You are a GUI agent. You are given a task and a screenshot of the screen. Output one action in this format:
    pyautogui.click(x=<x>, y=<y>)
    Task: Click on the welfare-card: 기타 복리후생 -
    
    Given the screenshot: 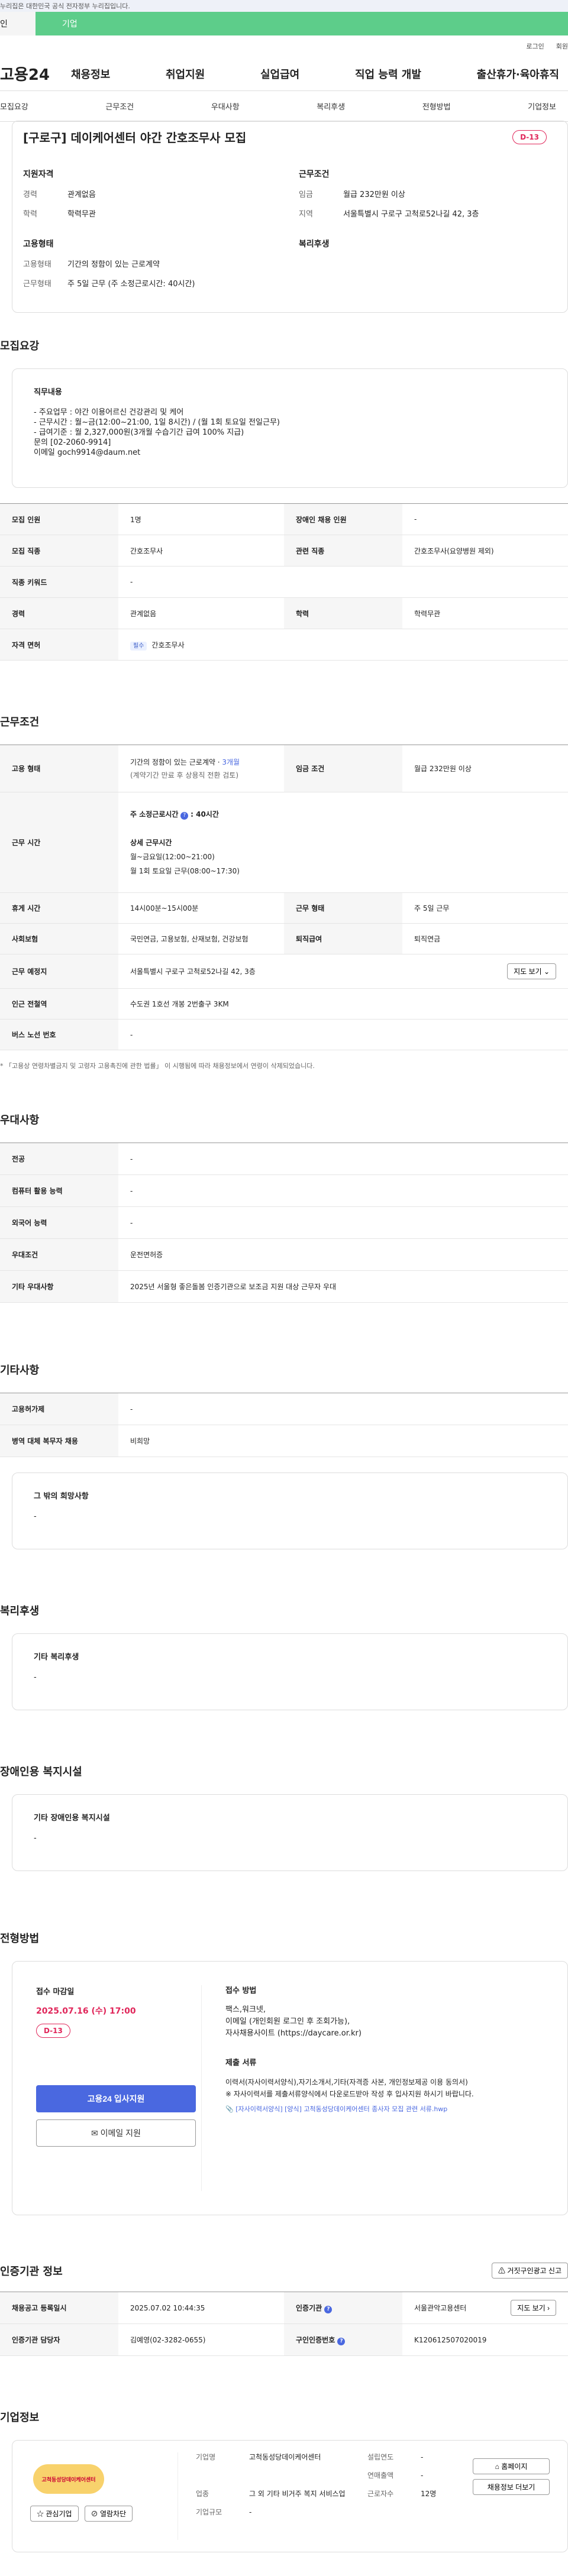 What is the action you would take?
    pyautogui.click(x=290, y=1672)
    